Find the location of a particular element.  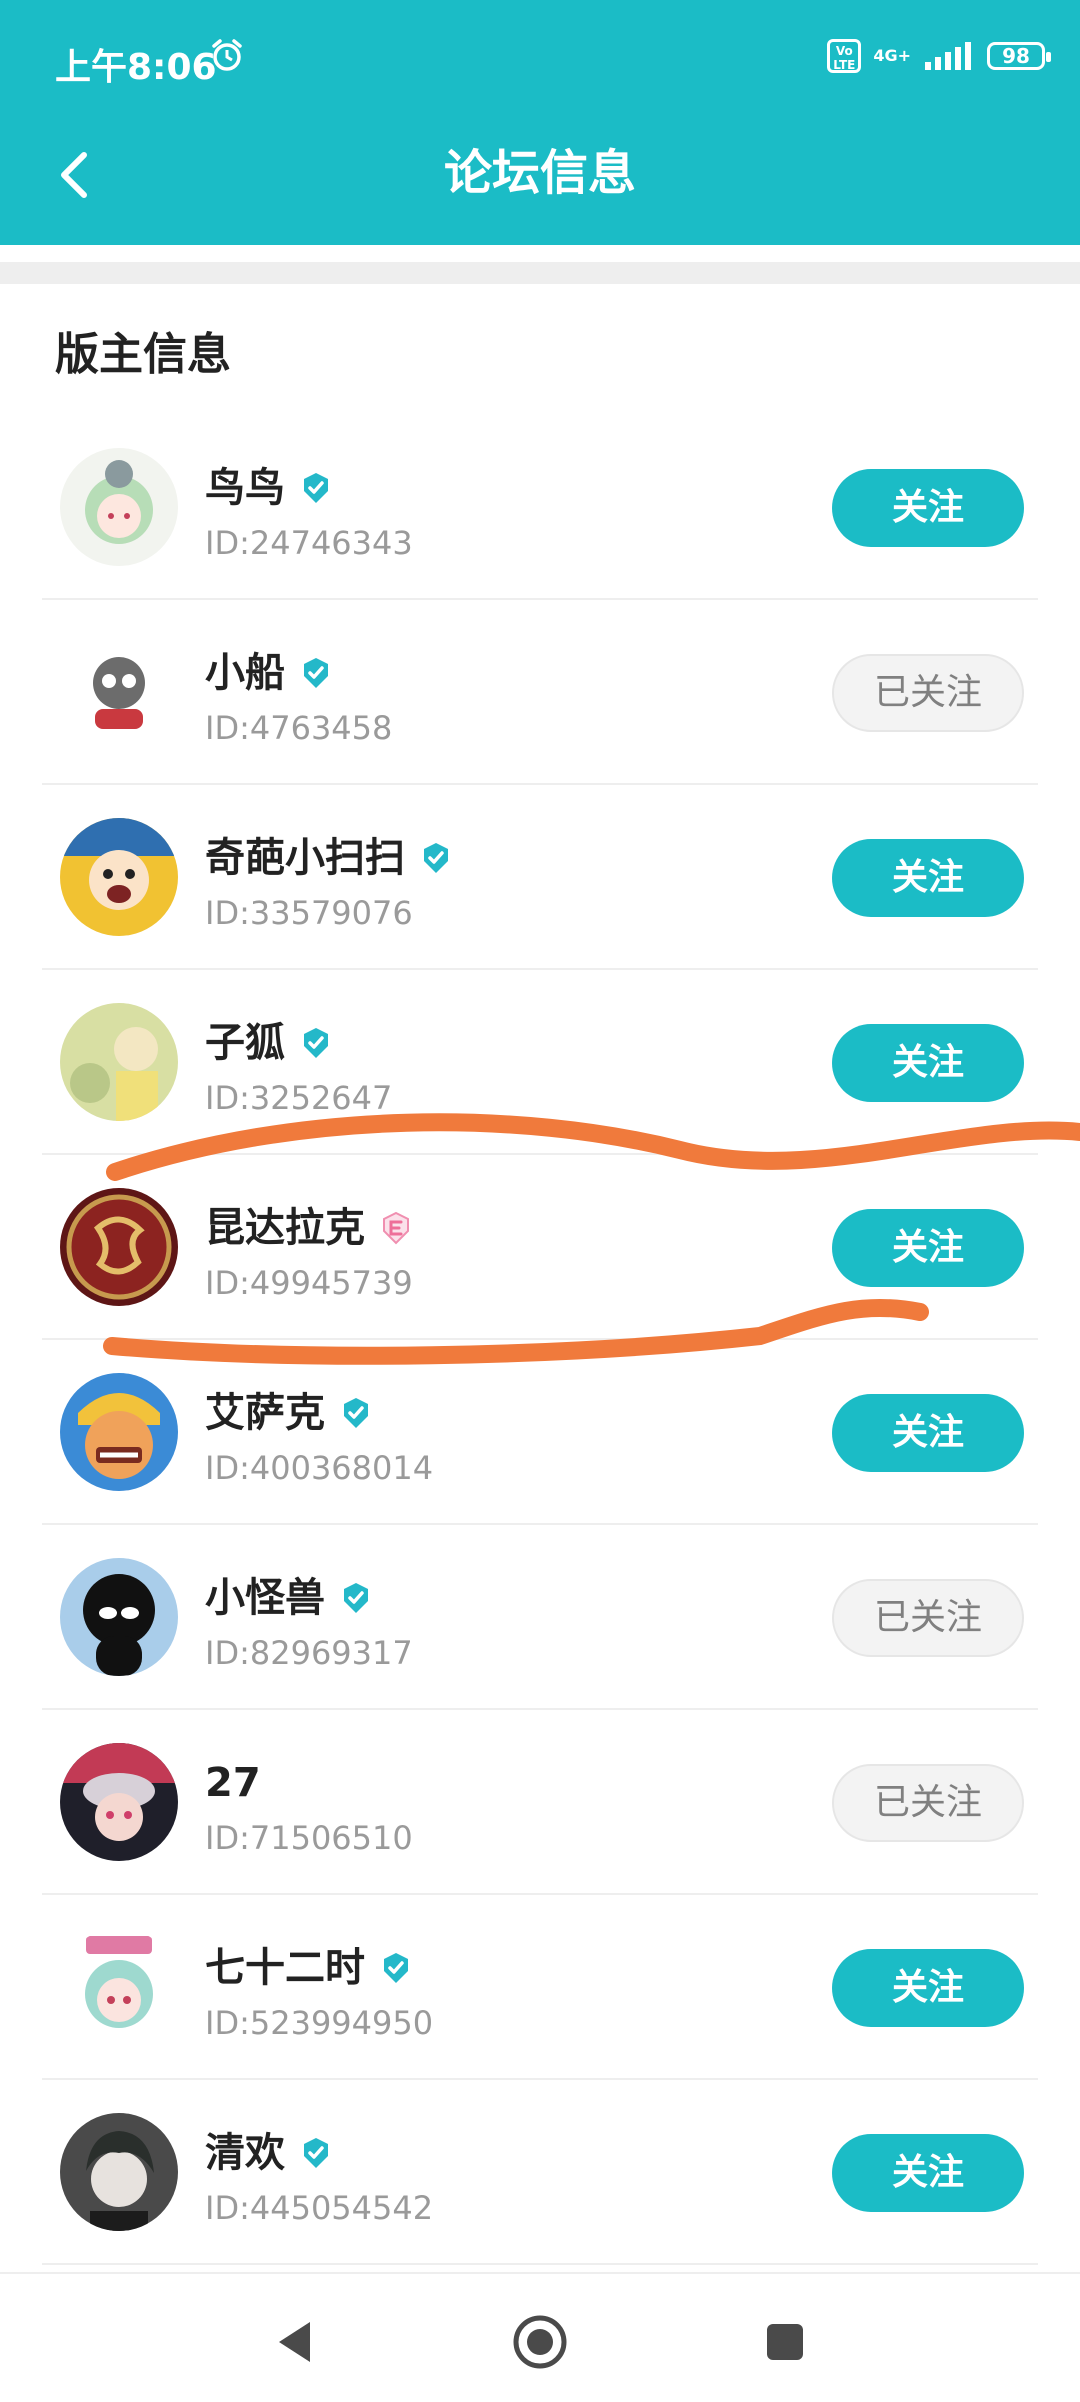

moderator-id: ID:82969317 is located at coordinates (309, 1653).